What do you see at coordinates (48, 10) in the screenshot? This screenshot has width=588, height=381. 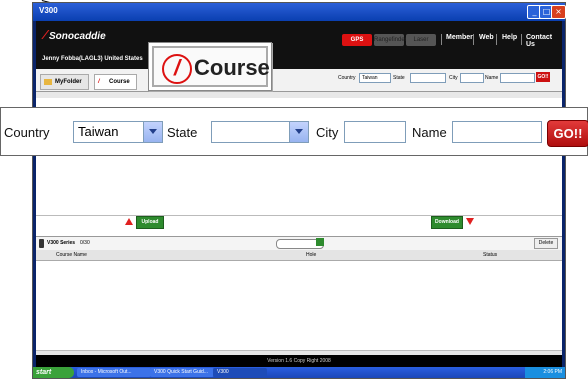 I see `window-title: V300` at bounding box center [48, 10].